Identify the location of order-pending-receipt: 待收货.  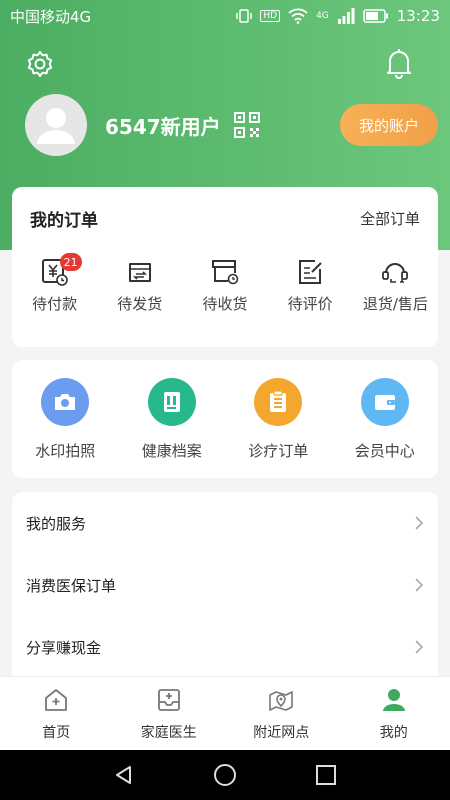
(225, 285).